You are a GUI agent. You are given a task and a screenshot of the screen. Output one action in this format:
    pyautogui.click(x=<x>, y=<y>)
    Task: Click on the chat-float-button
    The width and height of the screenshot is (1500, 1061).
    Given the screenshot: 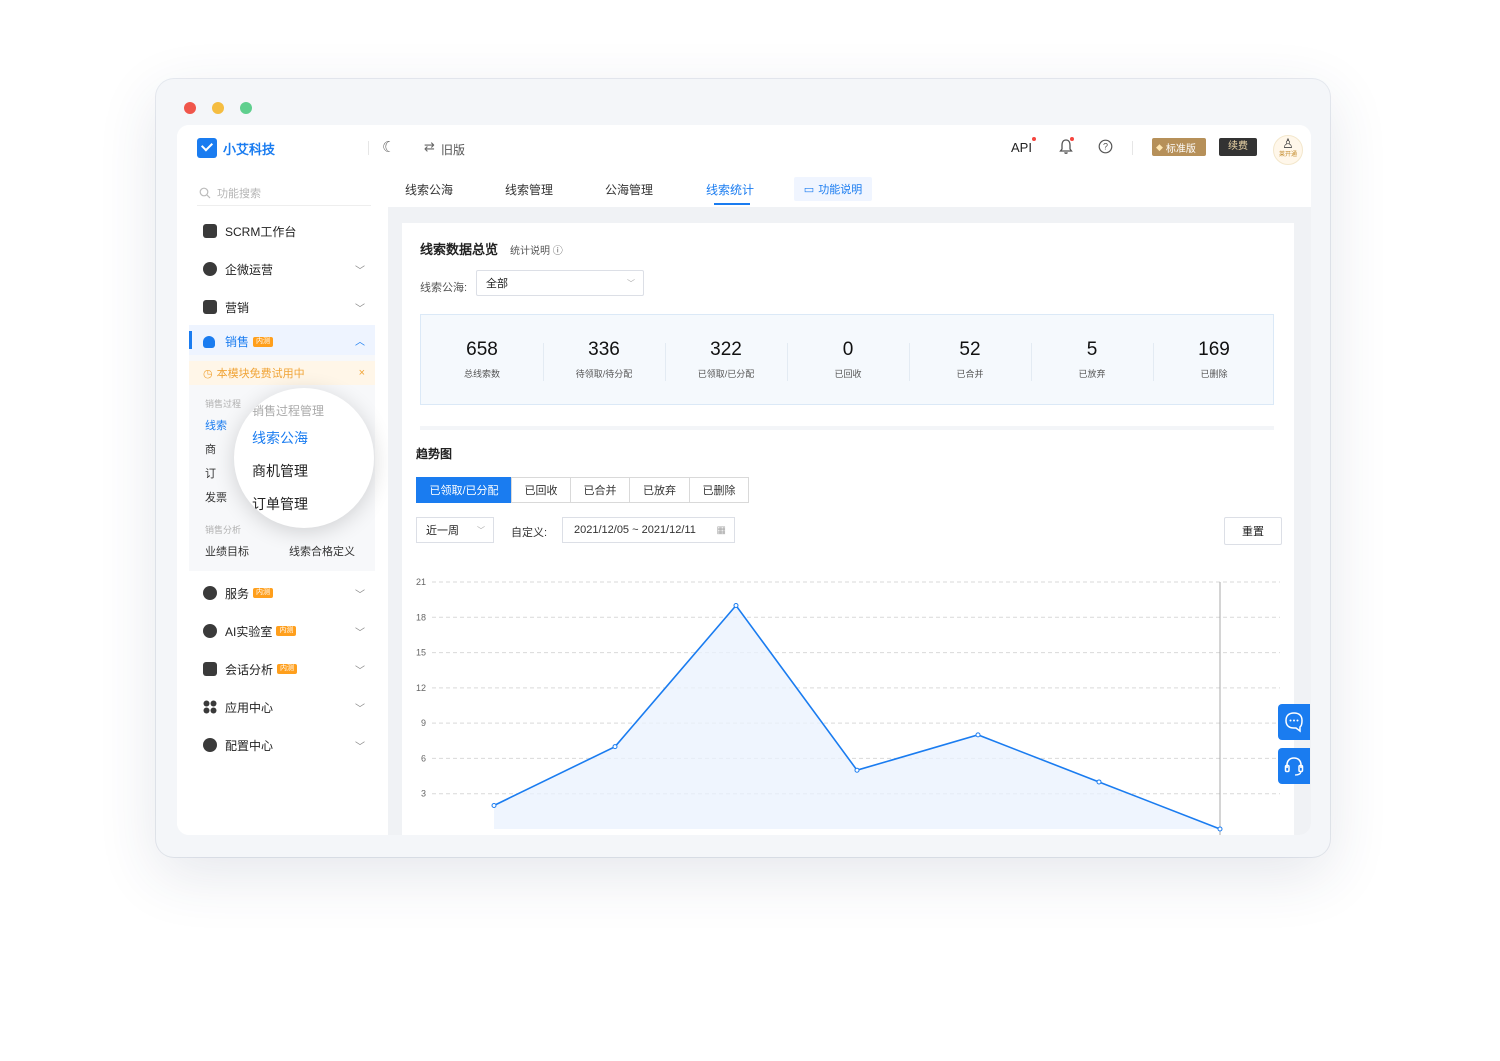 What is the action you would take?
    pyautogui.click(x=1294, y=722)
    